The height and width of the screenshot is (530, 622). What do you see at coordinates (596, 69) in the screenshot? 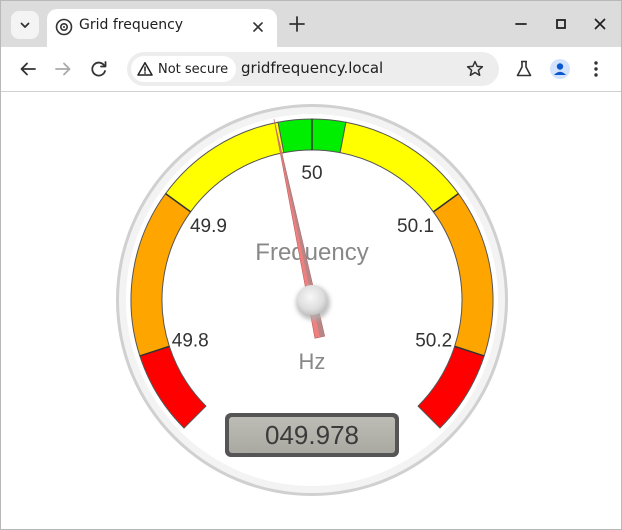
I see `more-menu-icon` at bounding box center [596, 69].